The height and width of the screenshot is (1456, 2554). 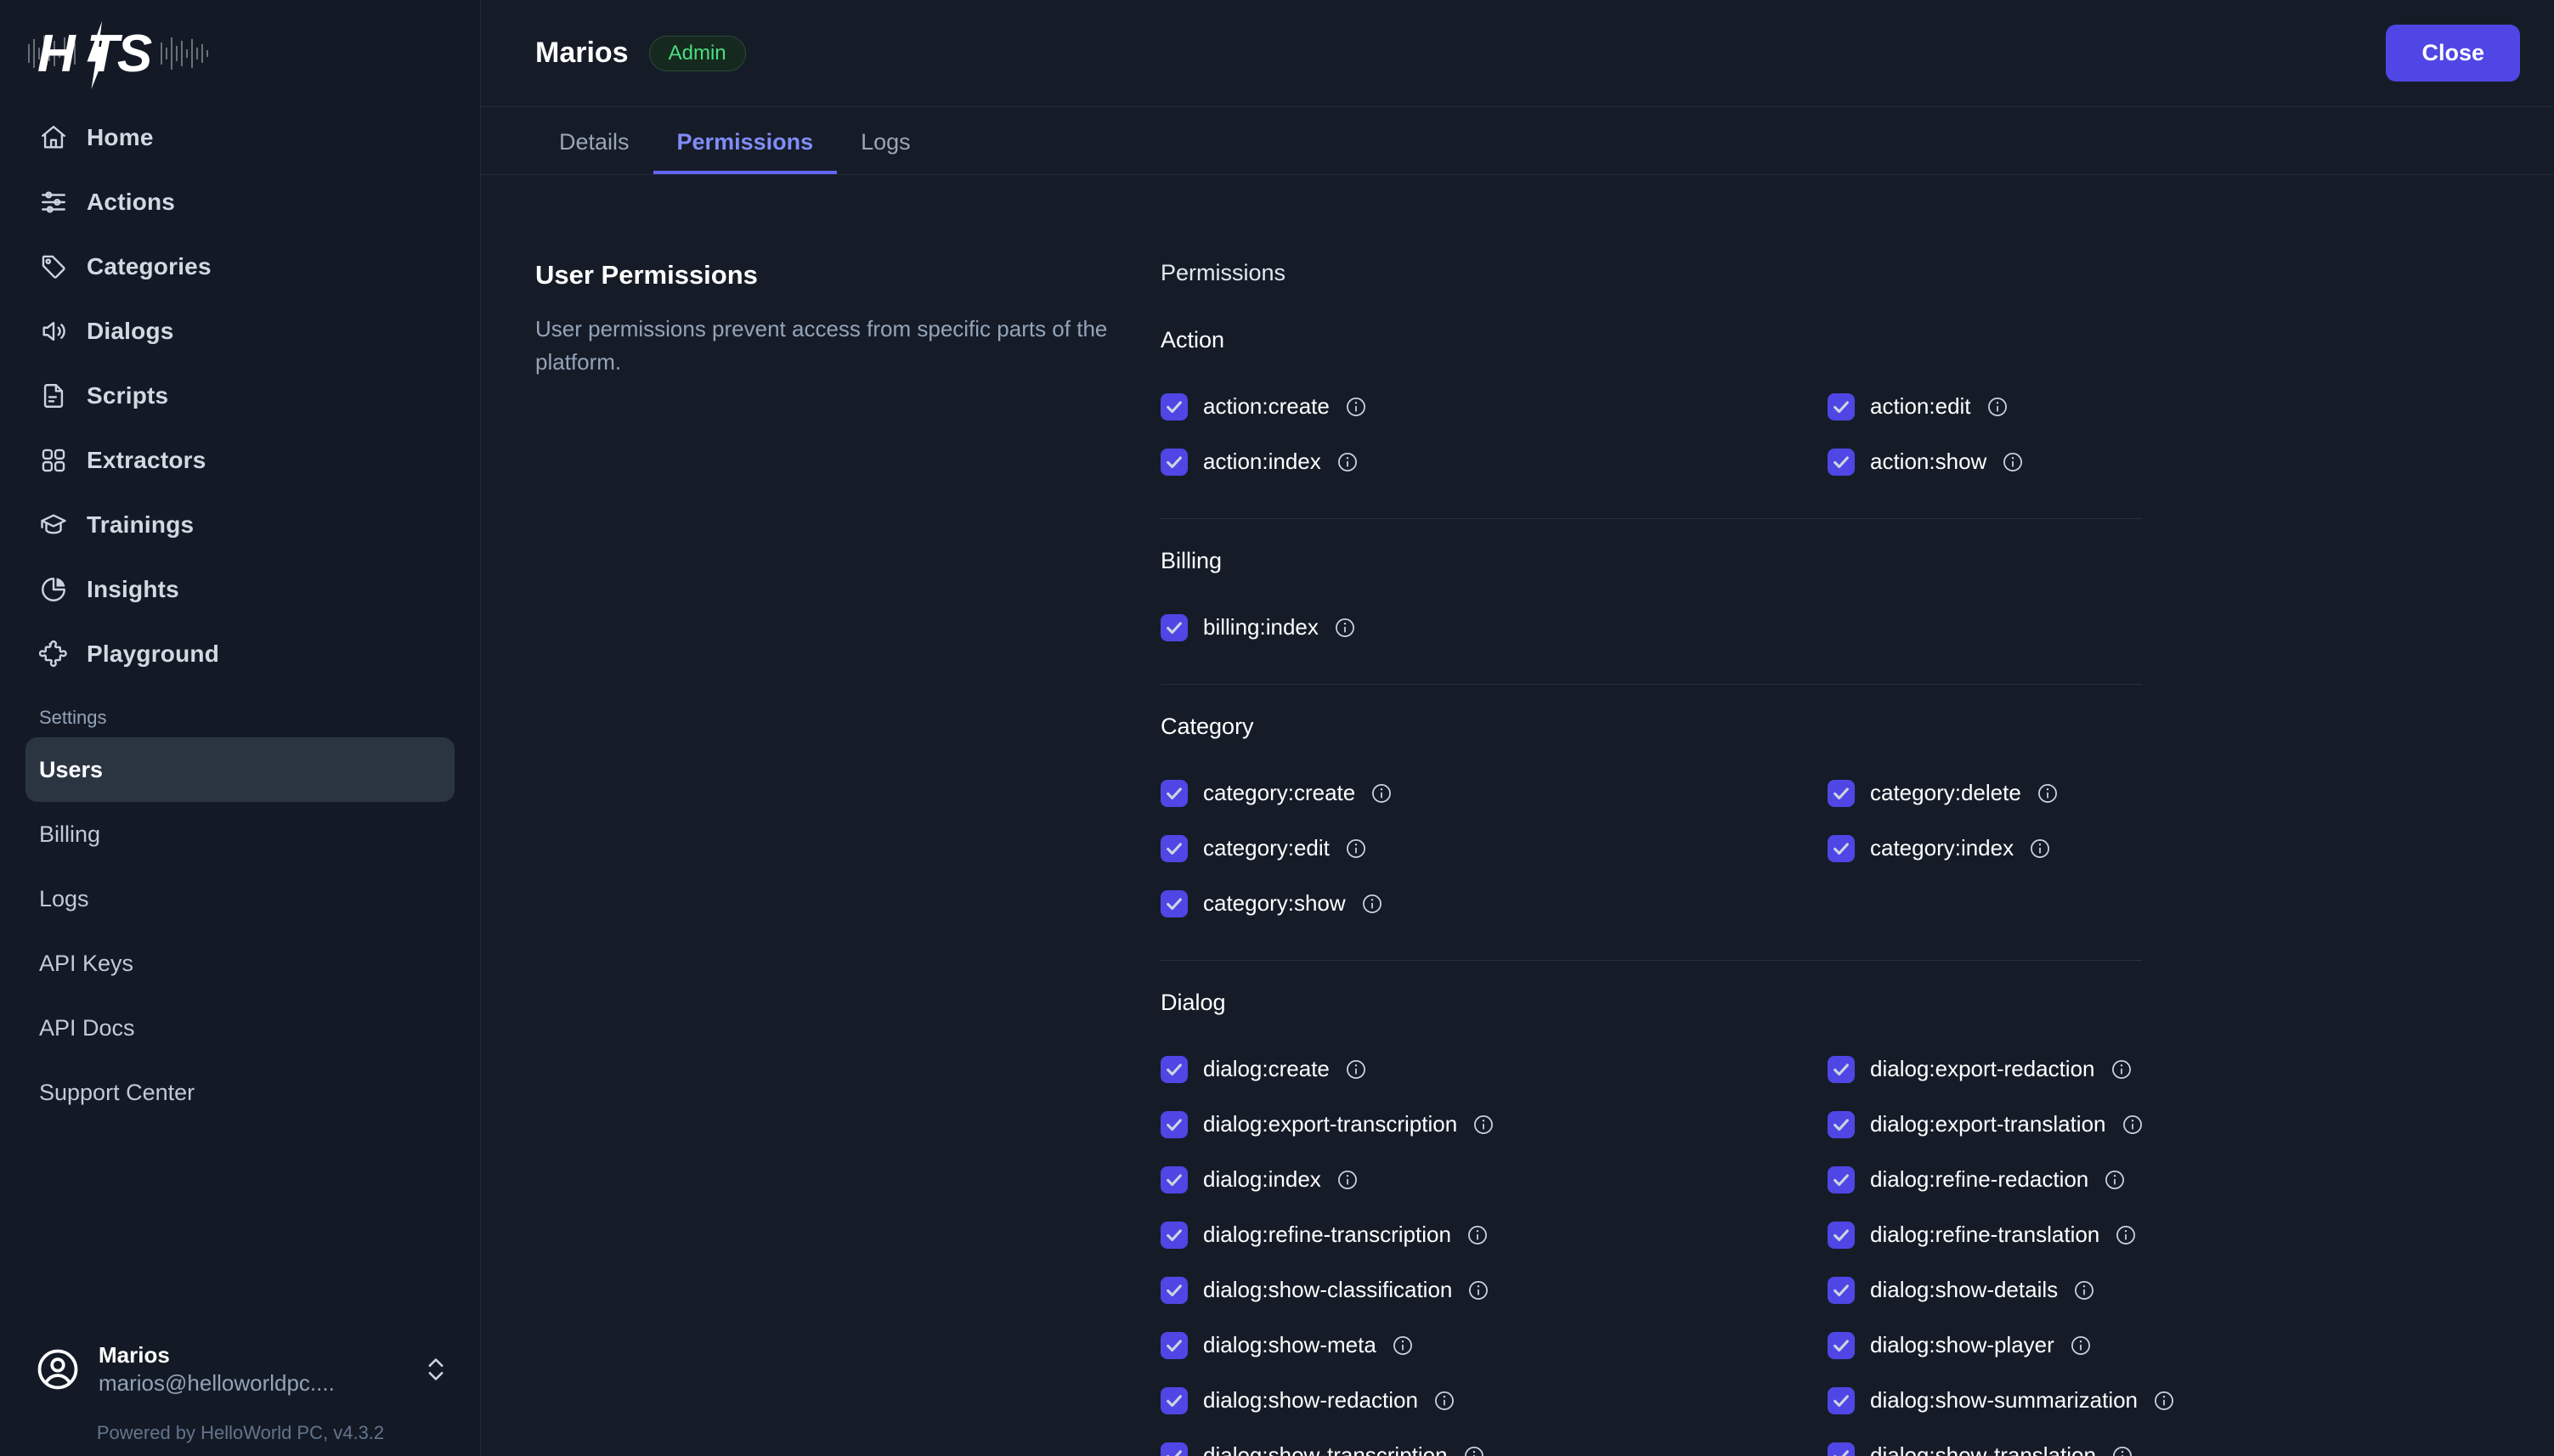 What do you see at coordinates (240, 525) in the screenshot?
I see `sidebar-item-trainings: Trainings` at bounding box center [240, 525].